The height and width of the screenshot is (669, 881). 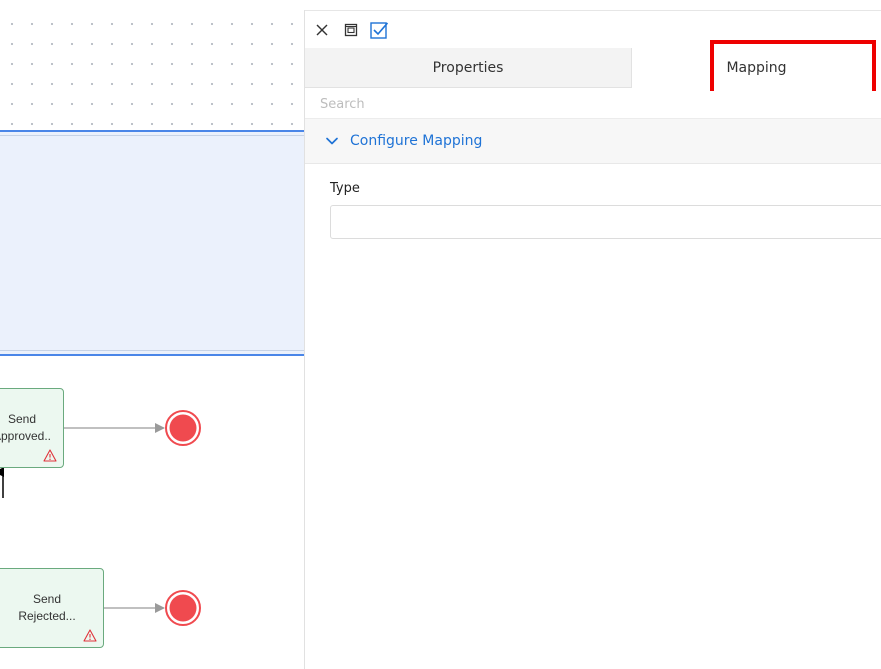 What do you see at coordinates (605, 222) in the screenshot?
I see `type-select` at bounding box center [605, 222].